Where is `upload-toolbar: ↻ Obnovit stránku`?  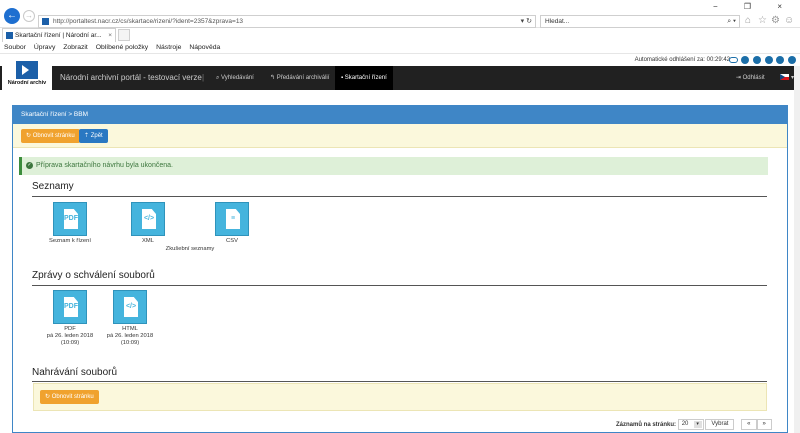
upload-toolbar: ↻ Obnovit stránku is located at coordinates (400, 397).